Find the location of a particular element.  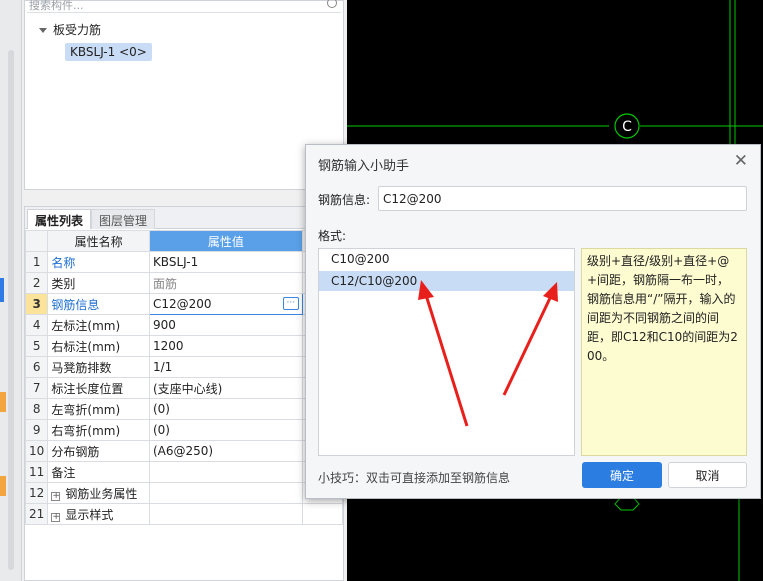

table-row: 10 分布钢筋 (A6@250) is located at coordinates (184, 451).